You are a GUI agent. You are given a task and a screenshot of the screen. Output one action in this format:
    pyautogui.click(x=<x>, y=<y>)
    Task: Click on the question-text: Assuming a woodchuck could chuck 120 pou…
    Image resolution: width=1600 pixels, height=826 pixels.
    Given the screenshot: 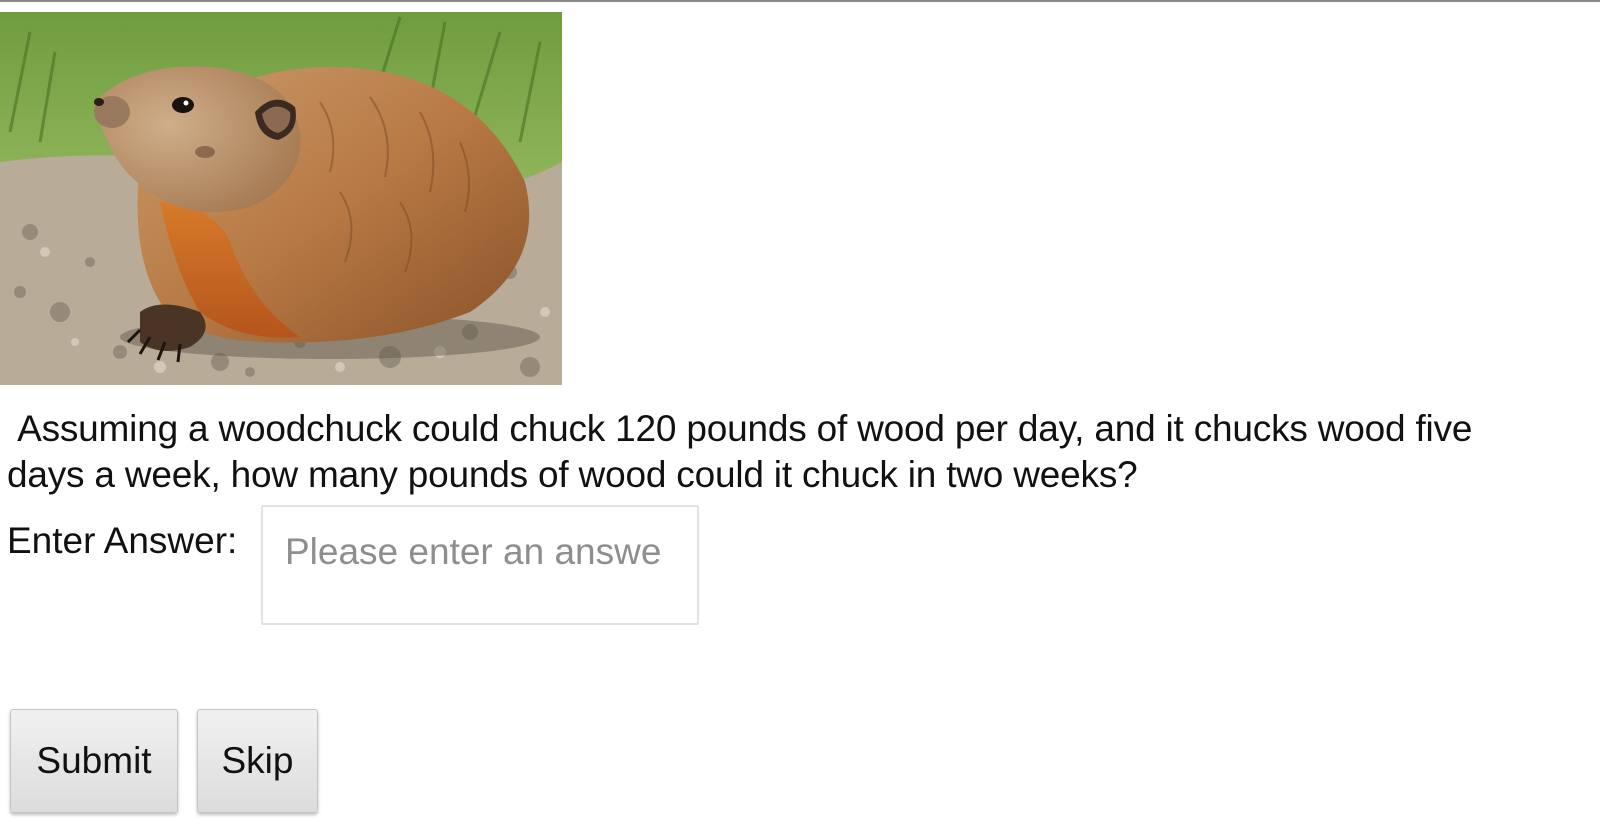 What is the action you would take?
    pyautogui.click(x=740, y=451)
    